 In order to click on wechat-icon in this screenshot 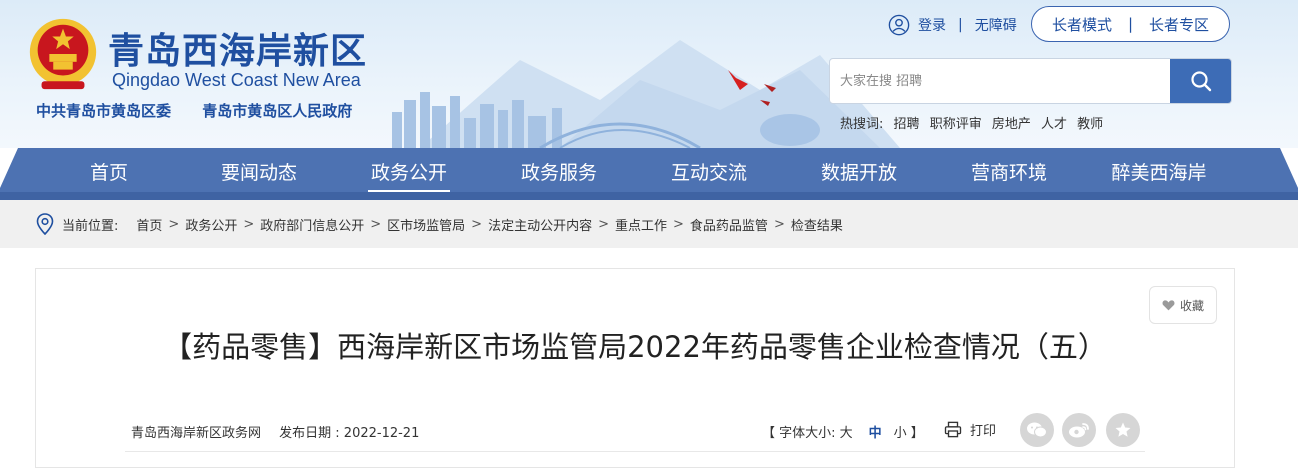, I will do `click(1037, 430)`.